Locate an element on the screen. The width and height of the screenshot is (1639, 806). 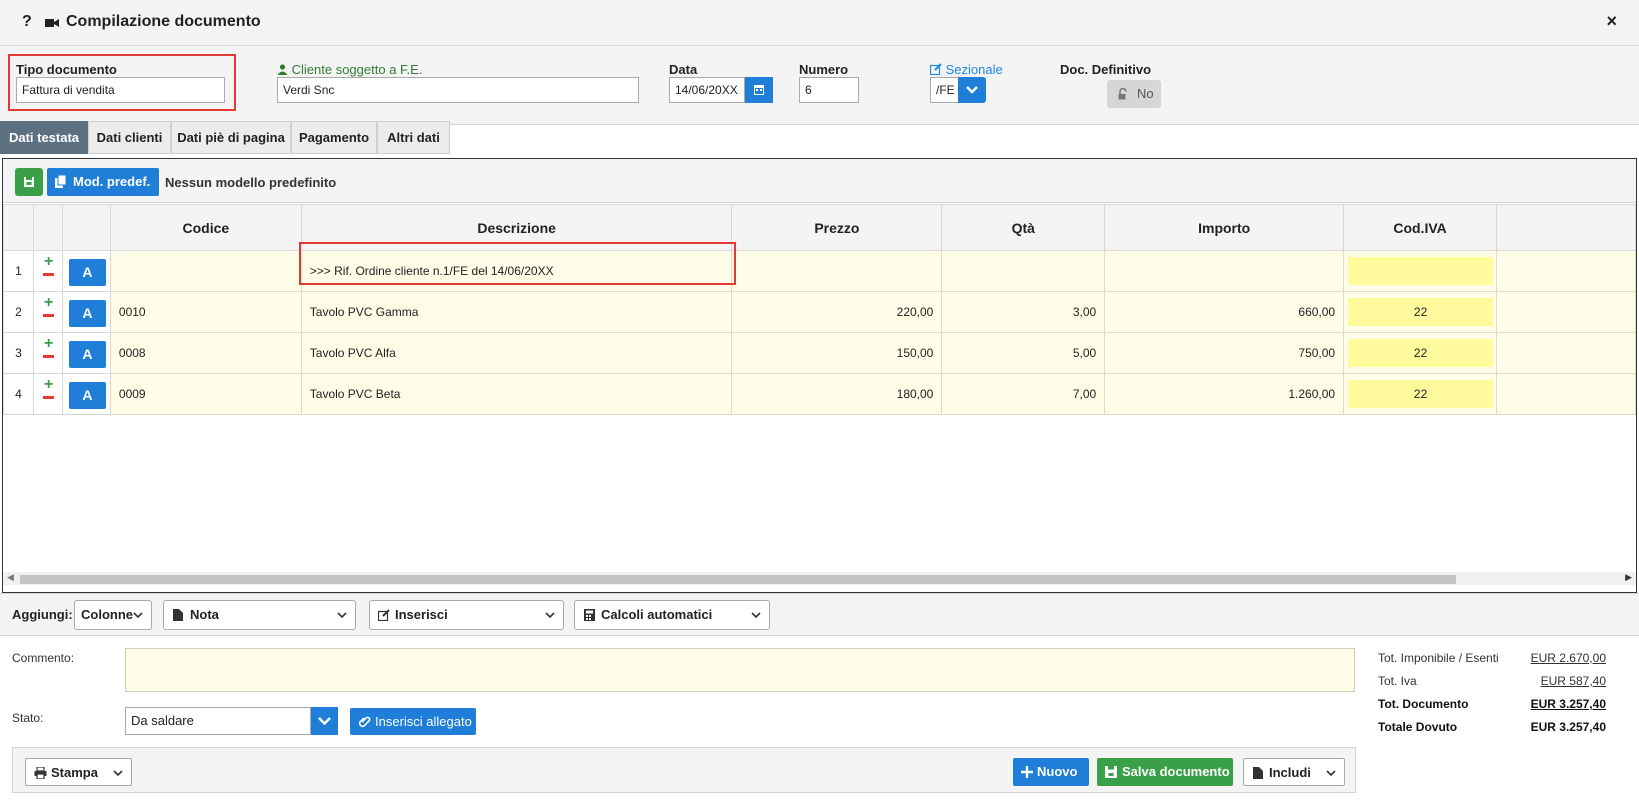
tab-altri-dati: Altri dati is located at coordinates (413, 137).